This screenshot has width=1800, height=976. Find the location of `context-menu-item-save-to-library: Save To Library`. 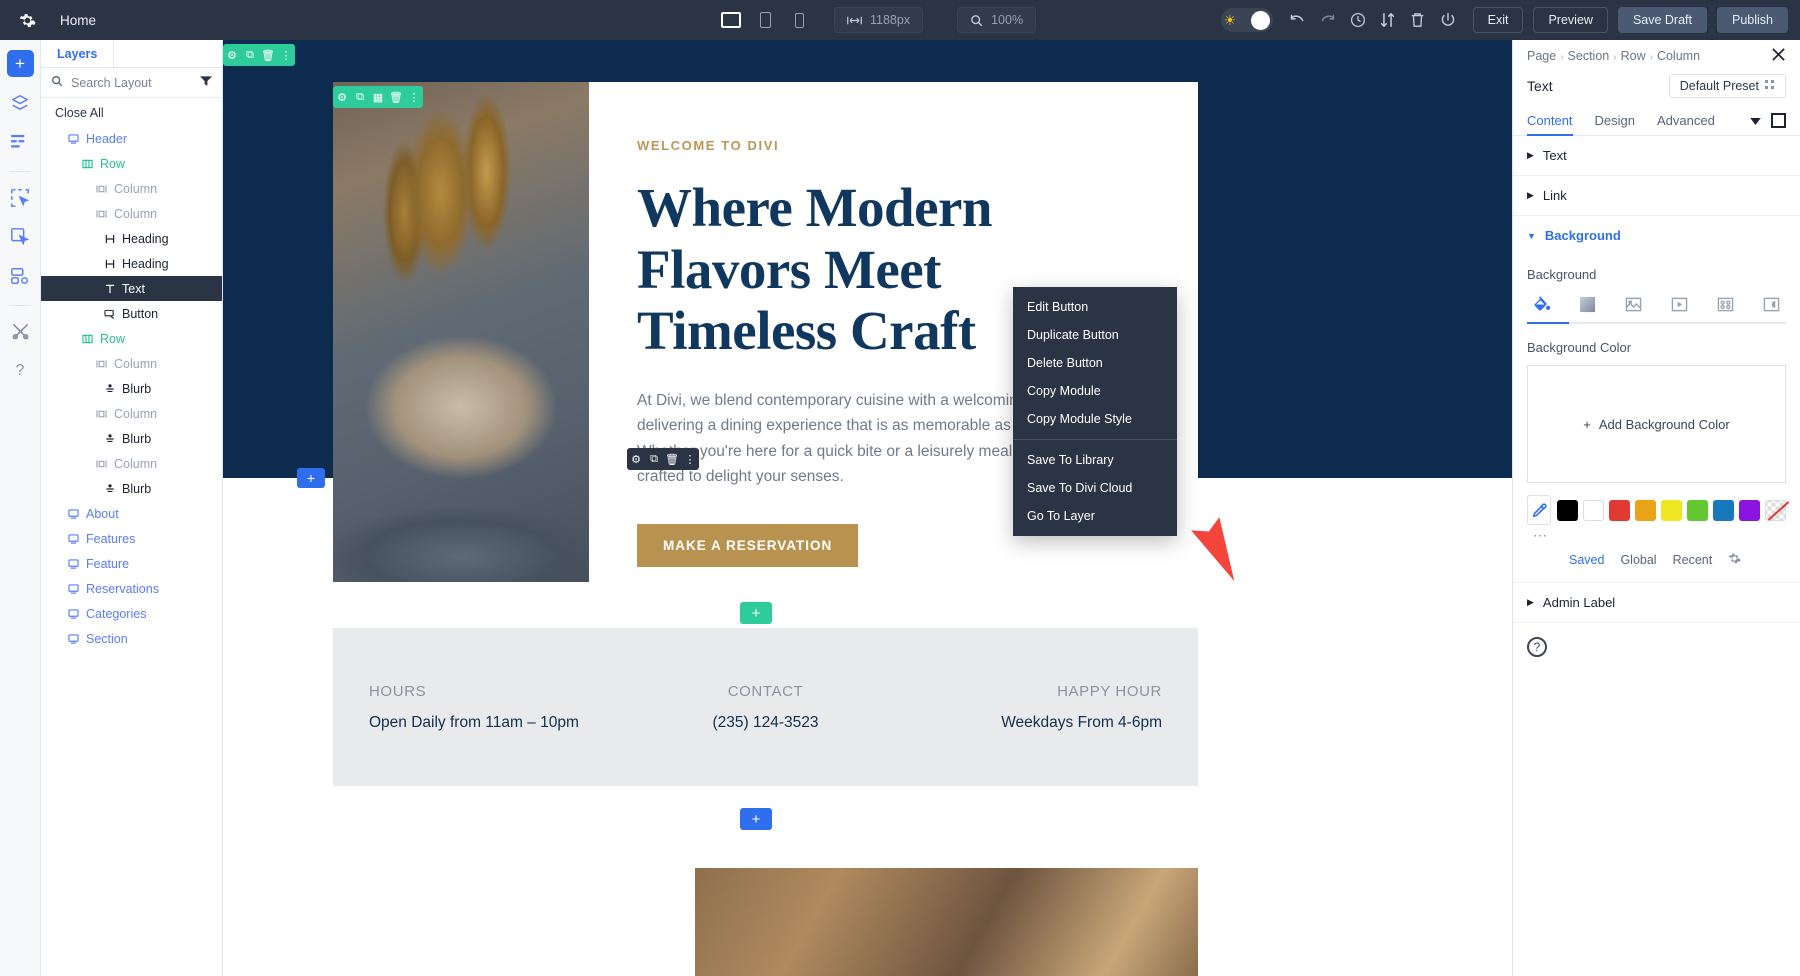

context-menu-item-save-to-library: Save To Library is located at coordinates (1095, 460).